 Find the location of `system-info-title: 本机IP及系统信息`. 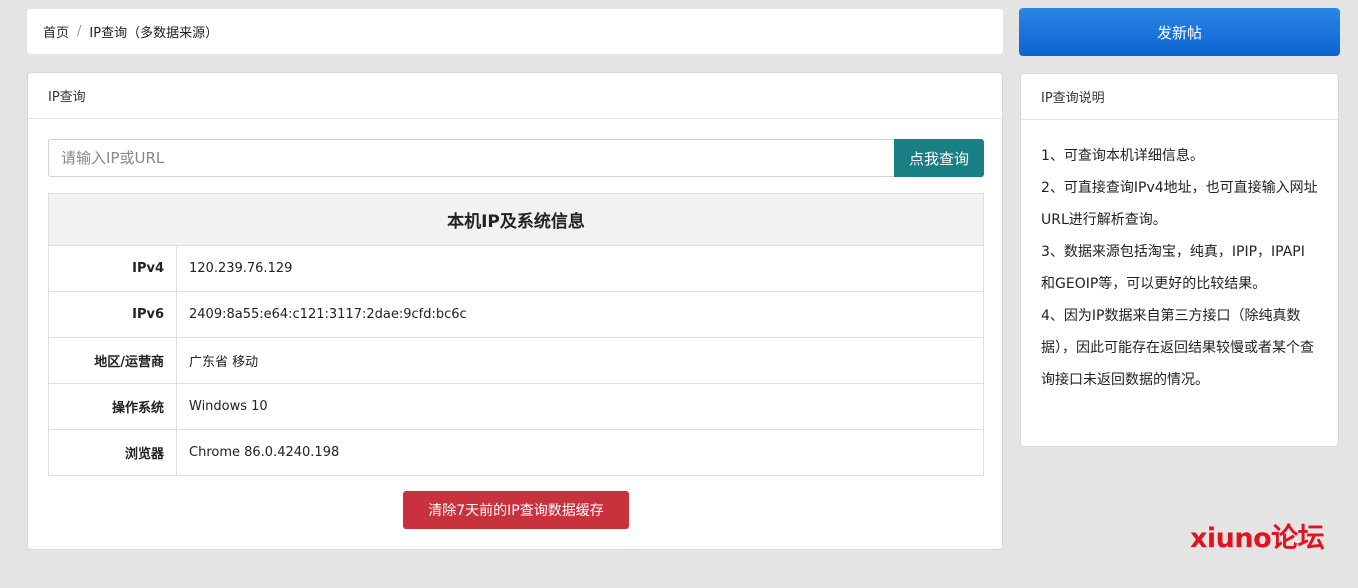

system-info-title: 本机IP及系统信息 is located at coordinates (516, 219).